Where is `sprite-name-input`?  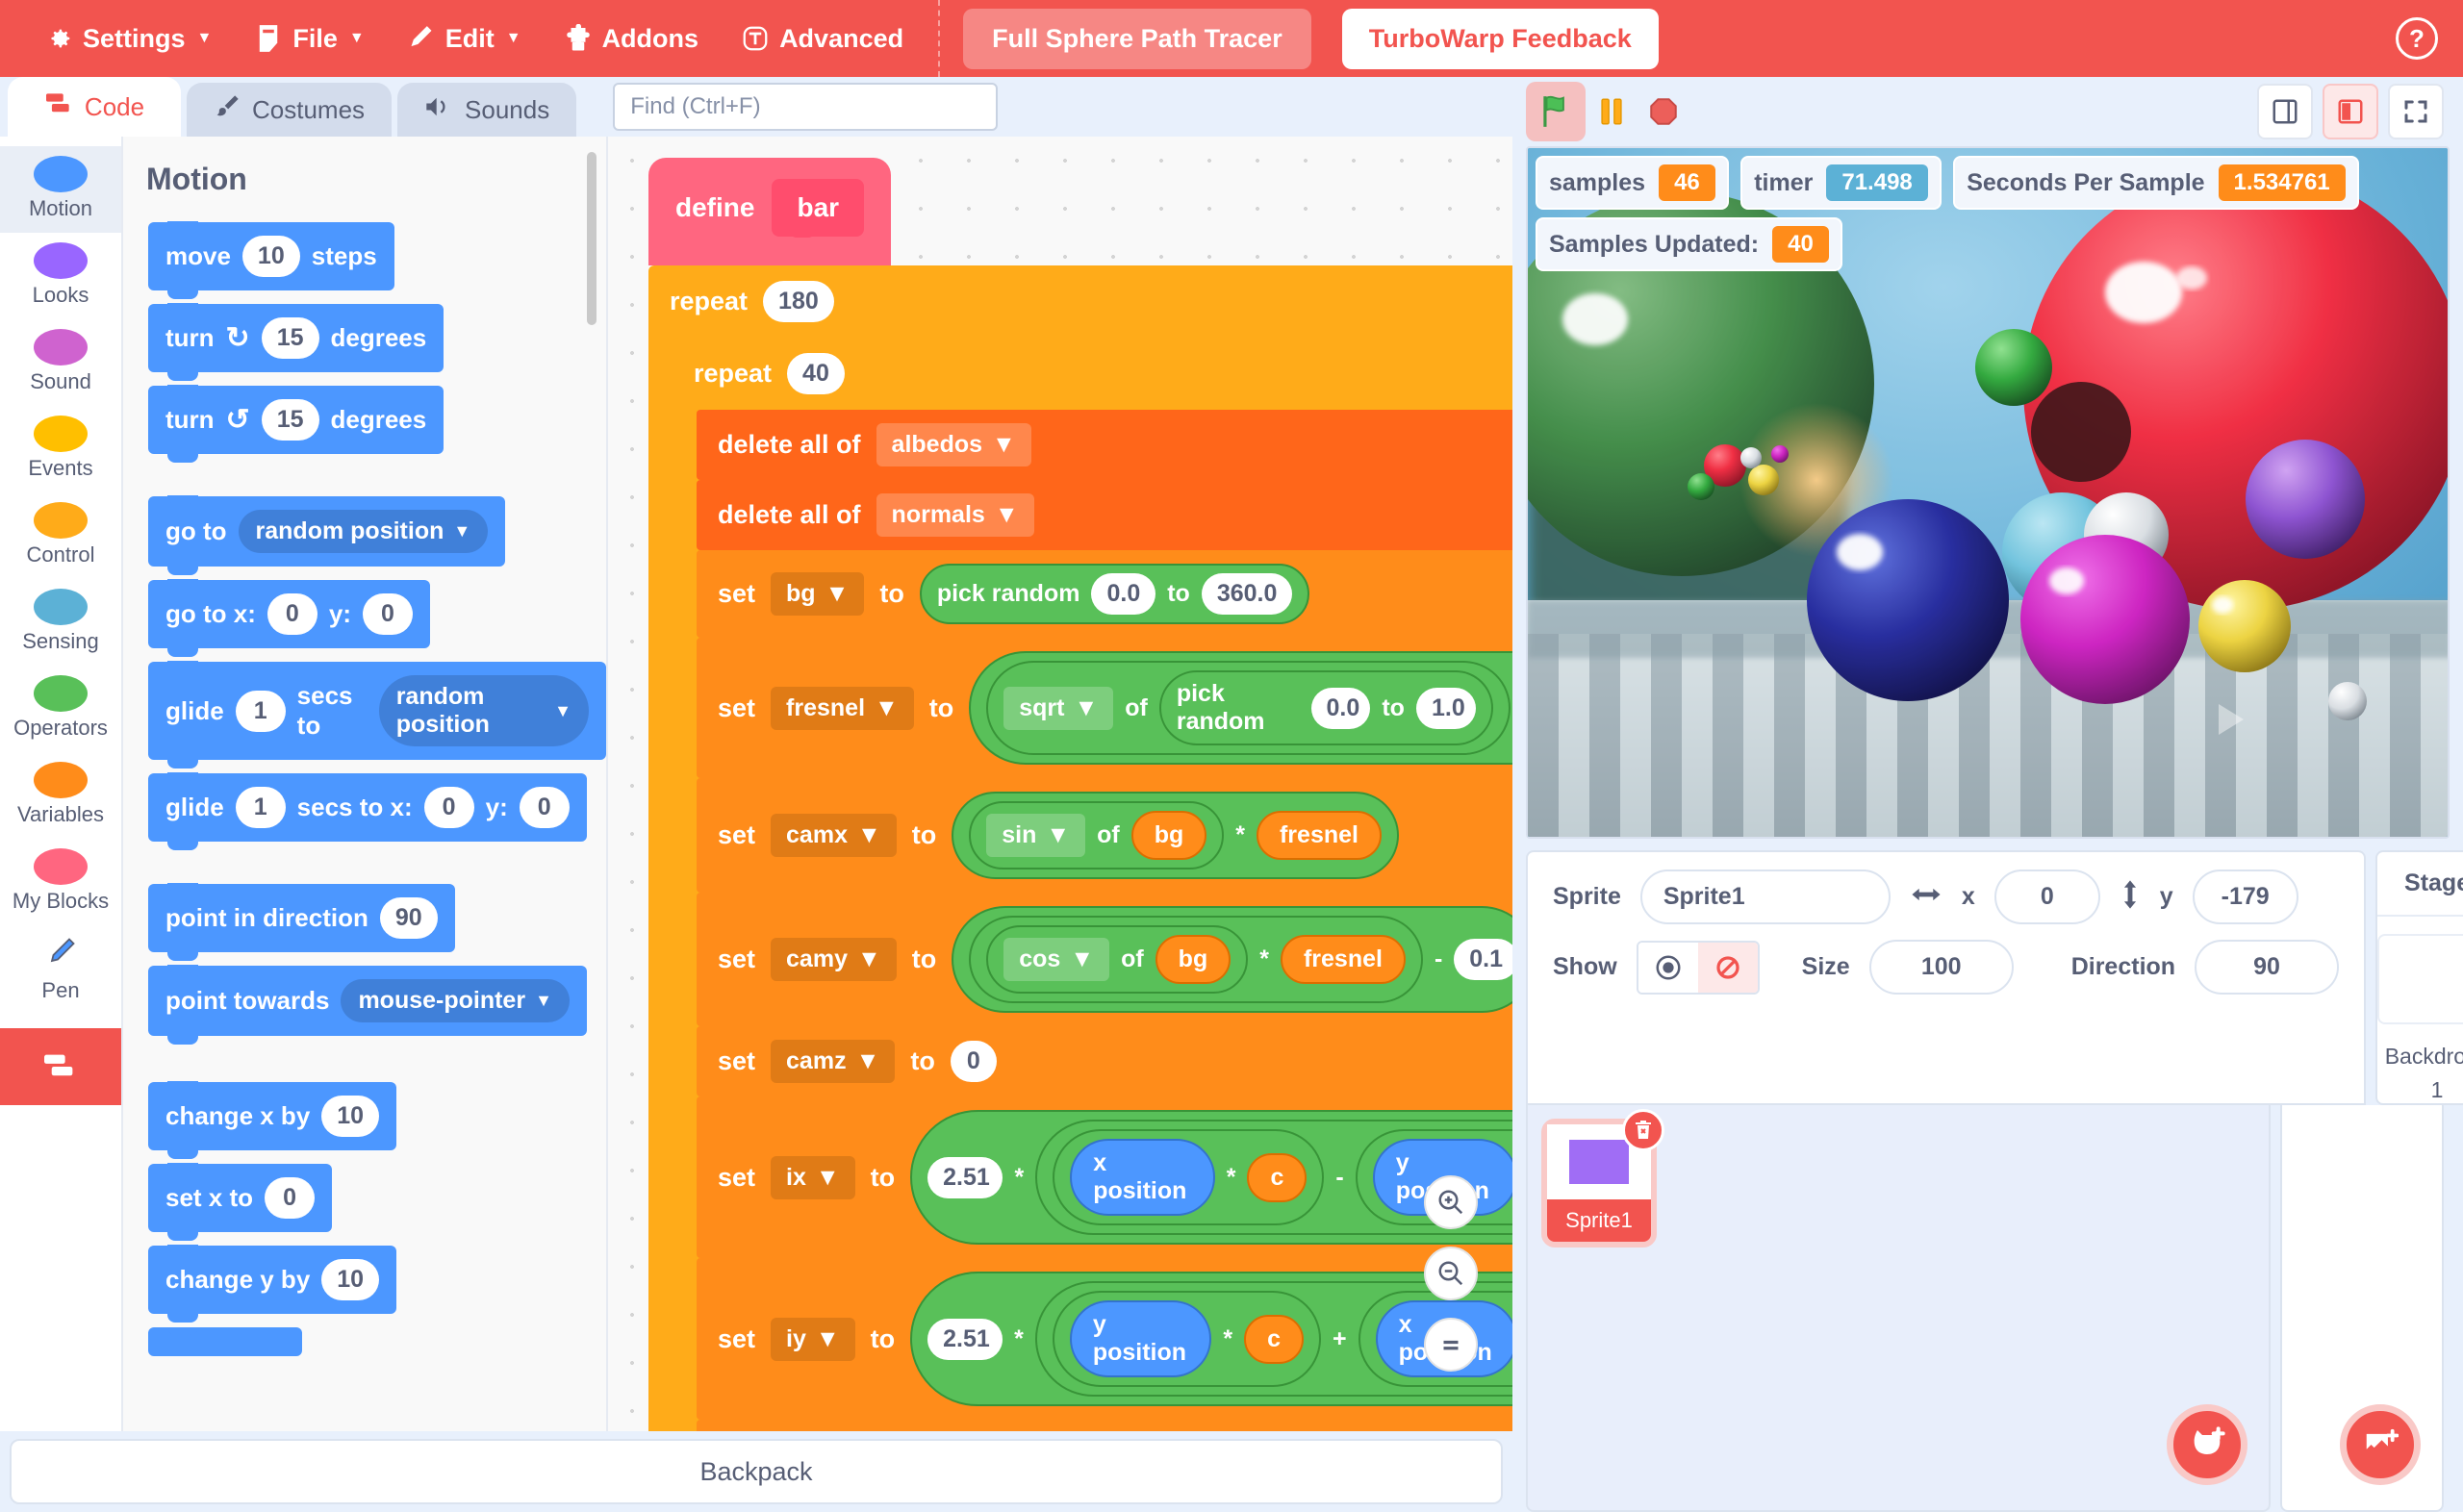
sprite-name-input is located at coordinates (1765, 897).